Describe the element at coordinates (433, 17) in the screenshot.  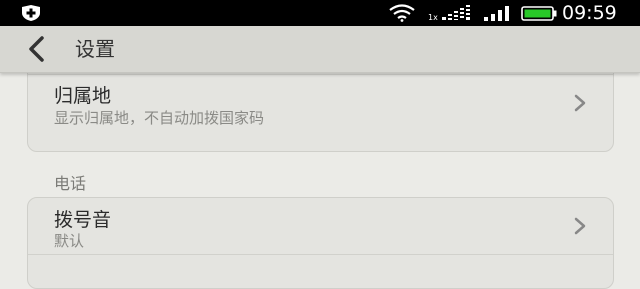
I see `network-type-label: 1x` at that location.